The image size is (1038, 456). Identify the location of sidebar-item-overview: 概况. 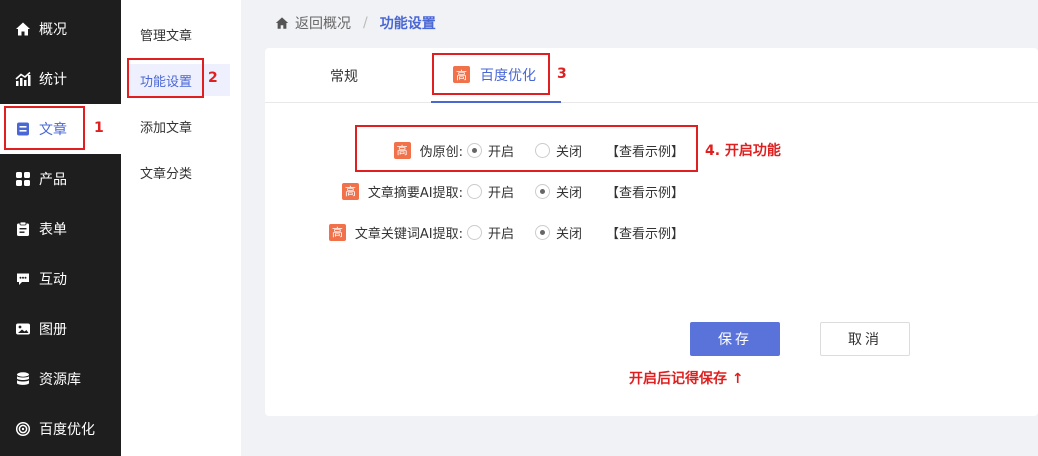
(60, 29).